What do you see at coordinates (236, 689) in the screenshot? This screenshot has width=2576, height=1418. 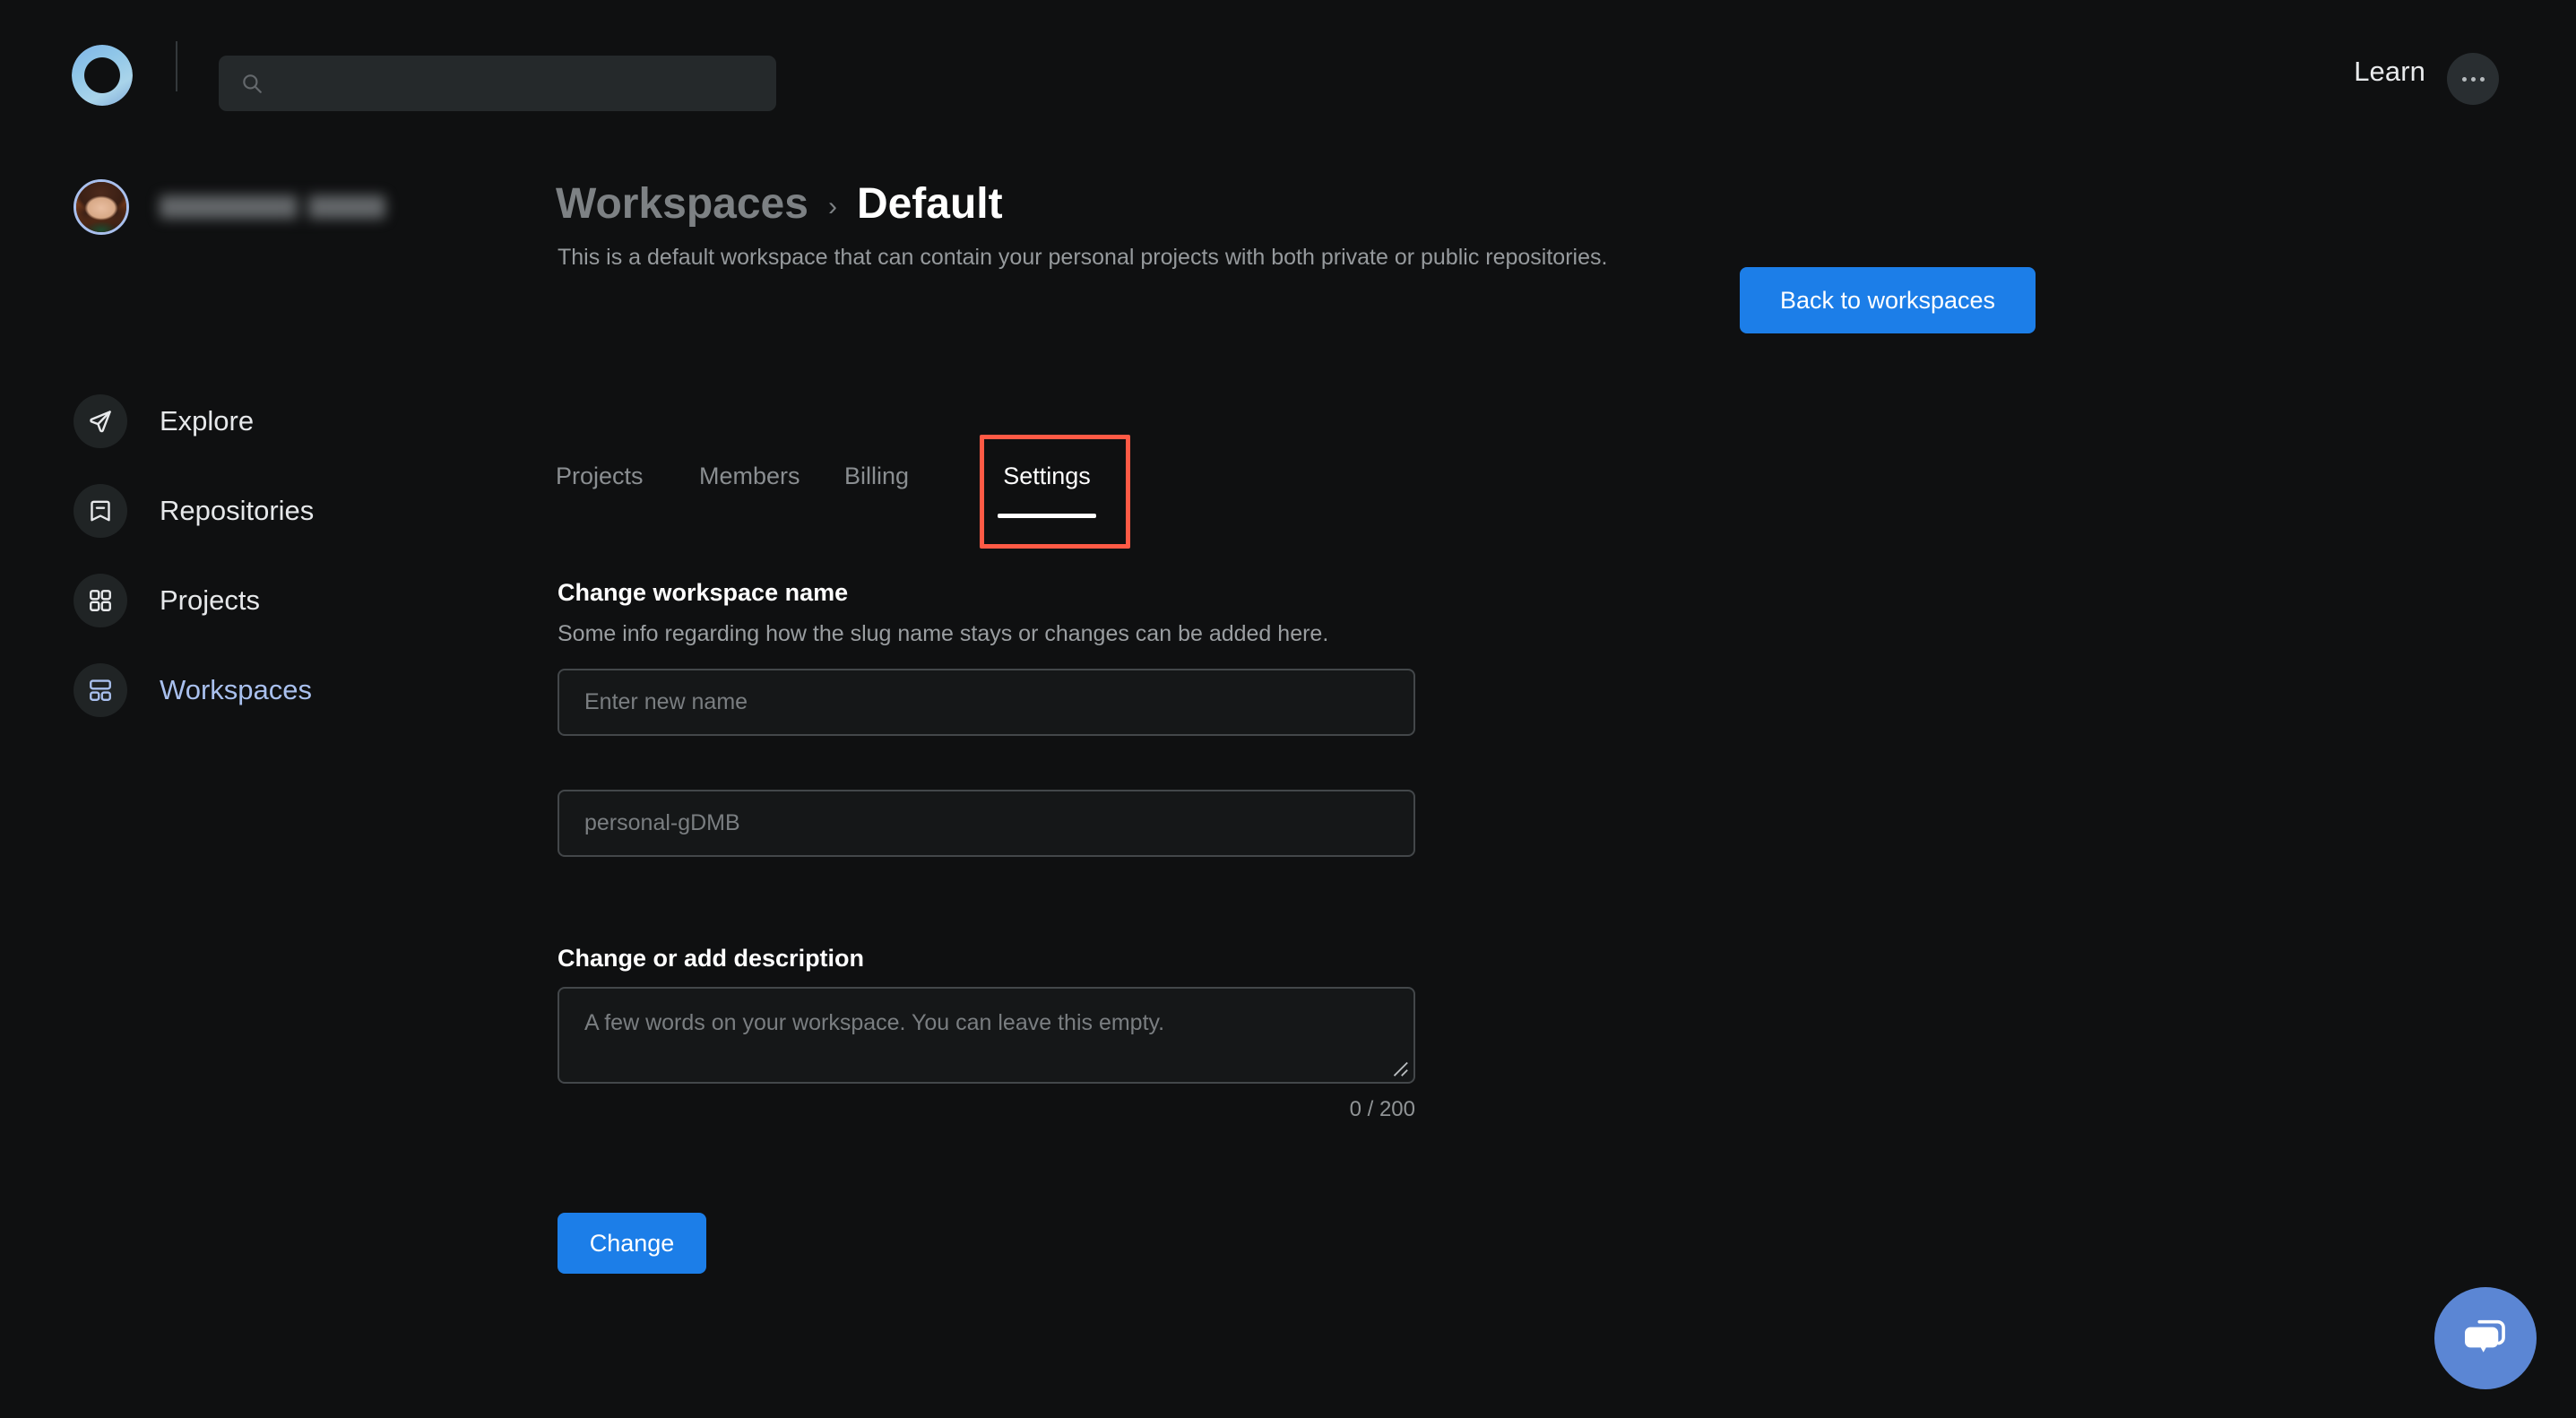 I see `sidebar-item-label: Workspaces` at bounding box center [236, 689].